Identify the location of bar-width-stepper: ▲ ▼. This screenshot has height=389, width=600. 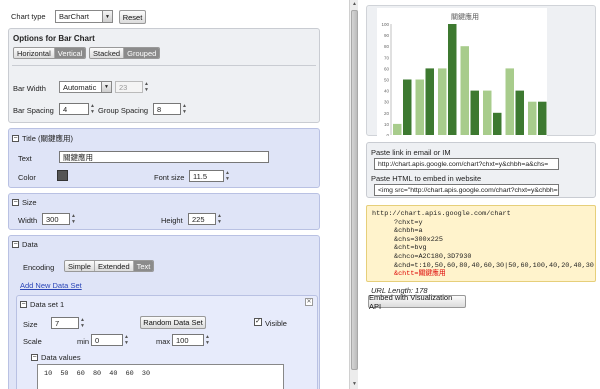
(147, 87).